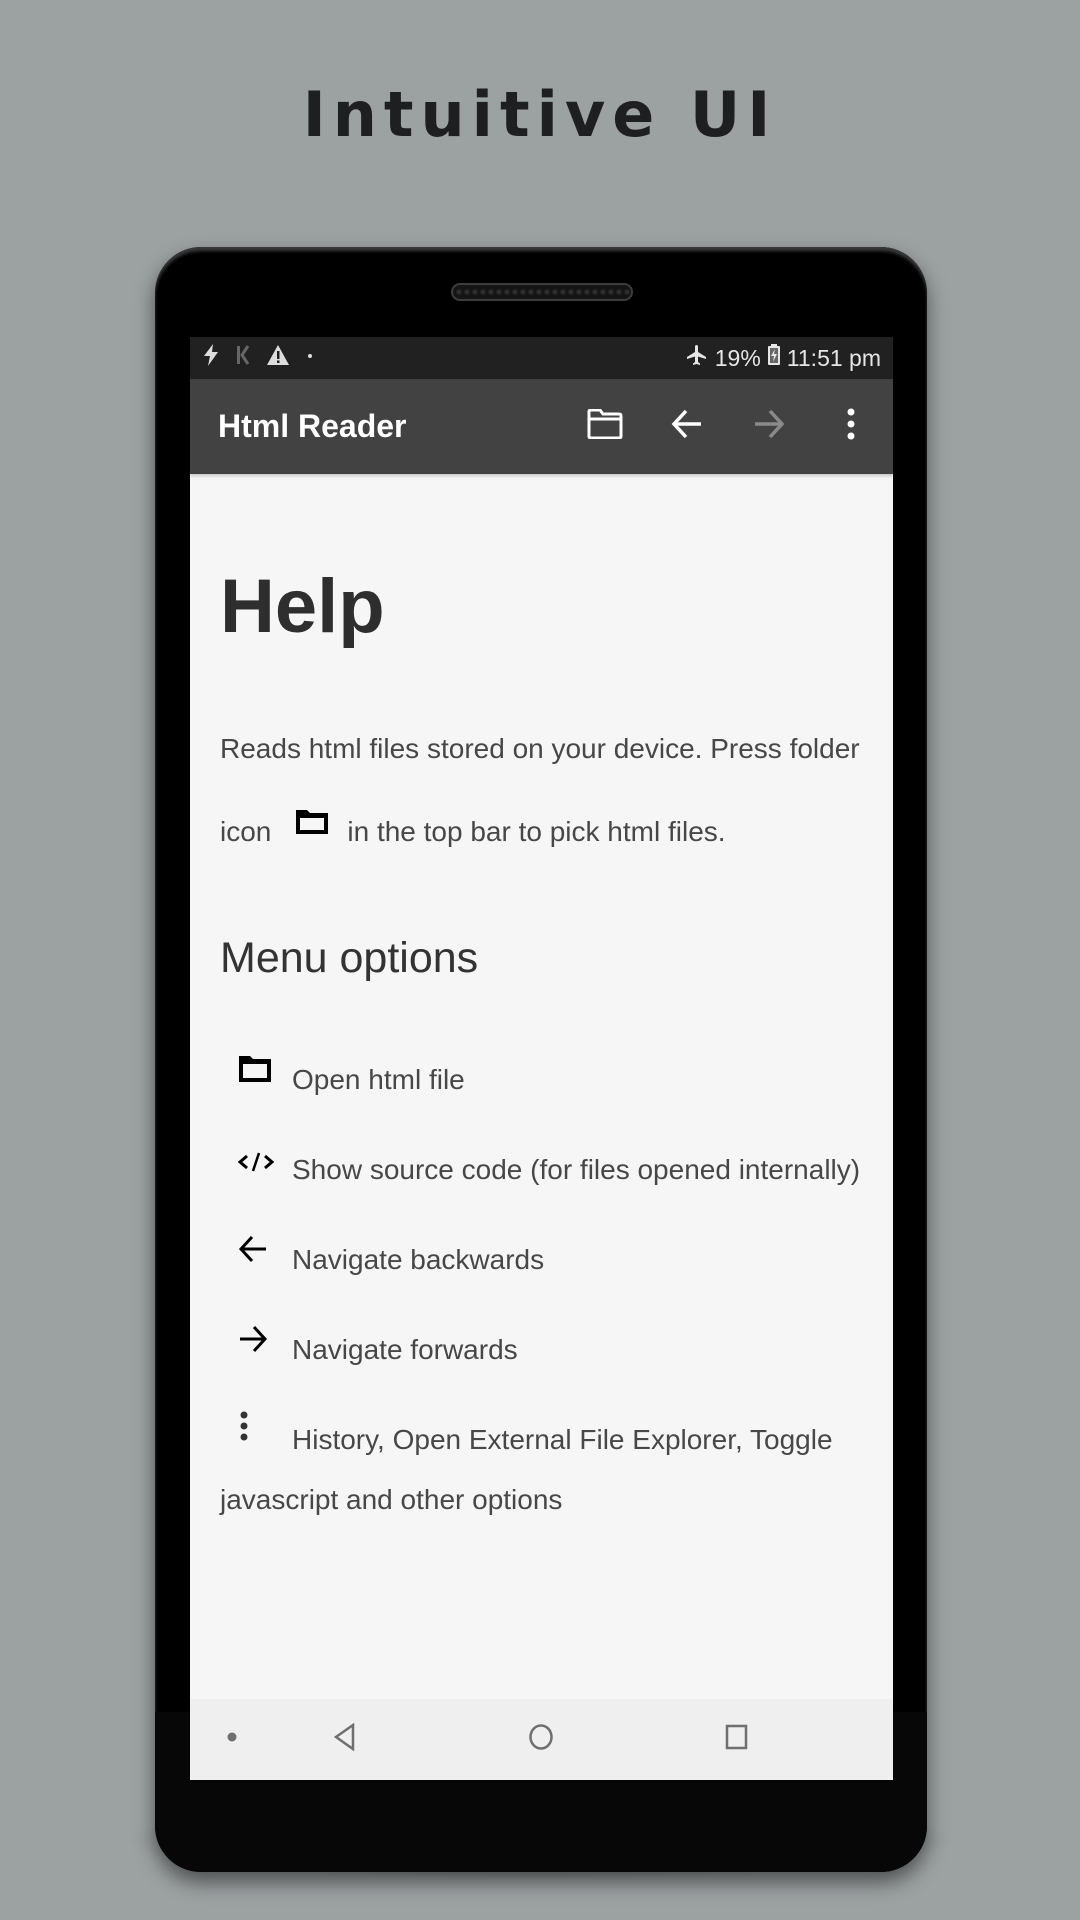 The height and width of the screenshot is (1920, 1080). I want to click on intro-text-after: in the top bar to pick html files., so click(536, 831).